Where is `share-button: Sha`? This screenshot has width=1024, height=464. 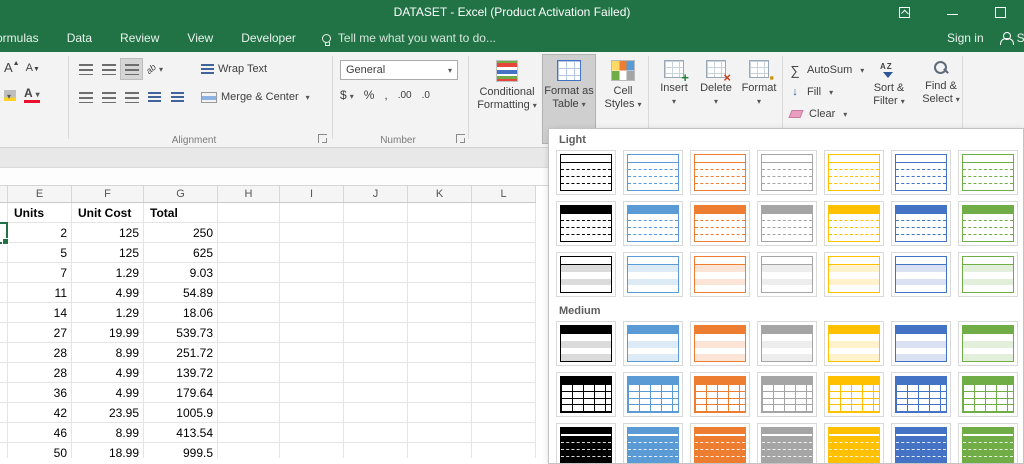 share-button: Sha is located at coordinates (1011, 38).